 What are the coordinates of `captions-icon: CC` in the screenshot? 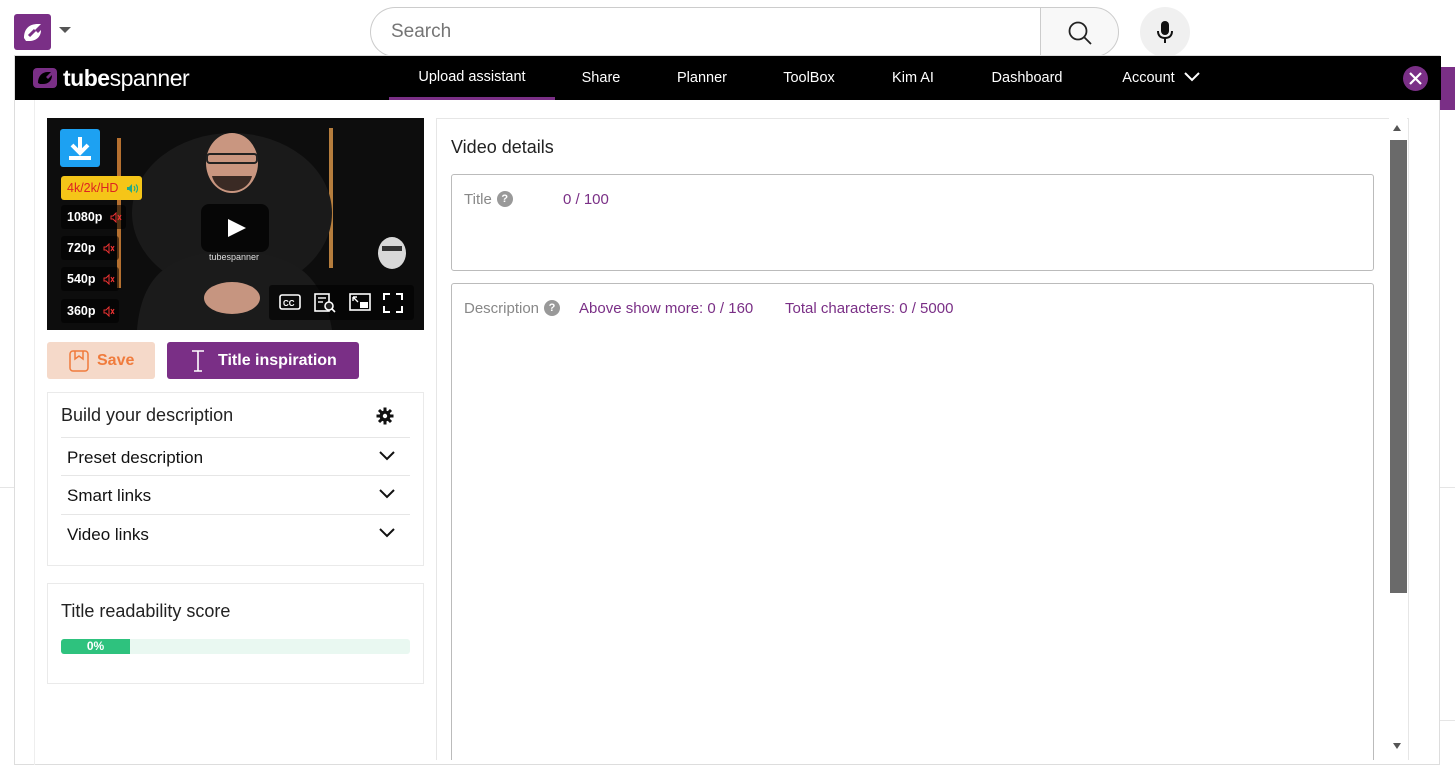 It's located at (290, 302).